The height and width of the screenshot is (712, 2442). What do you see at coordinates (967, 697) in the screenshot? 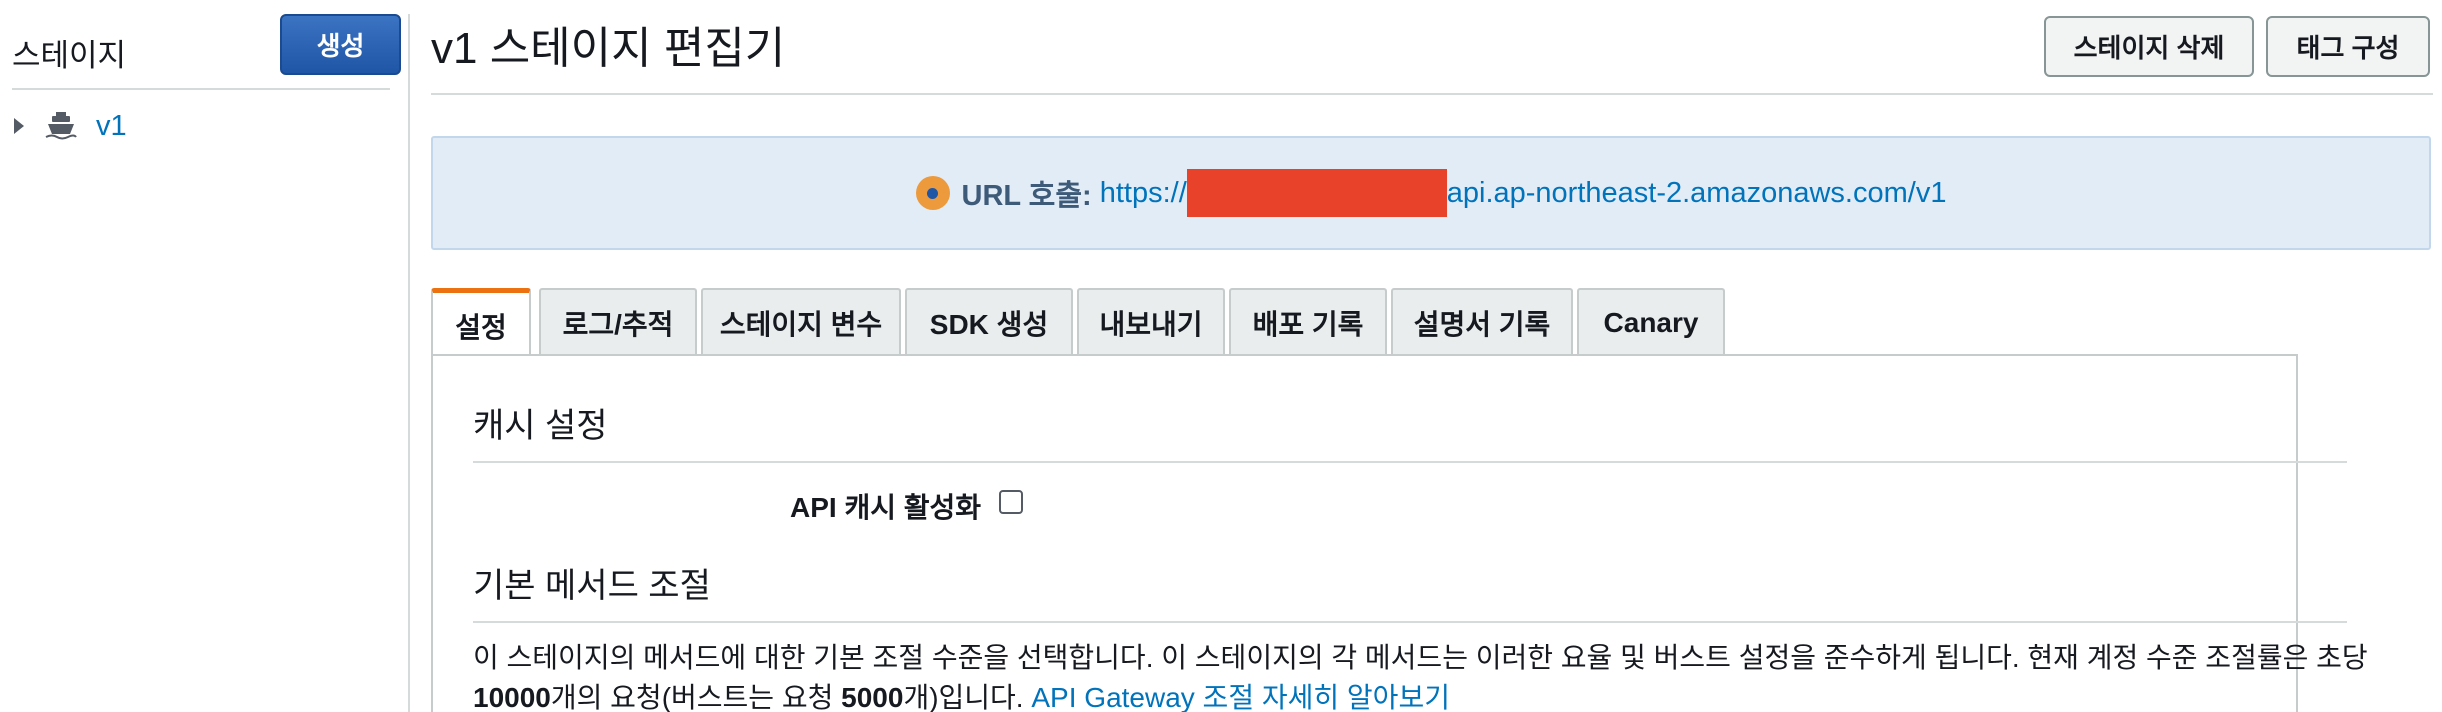
I see `throttling-text-3: 개)입니다.` at bounding box center [967, 697].